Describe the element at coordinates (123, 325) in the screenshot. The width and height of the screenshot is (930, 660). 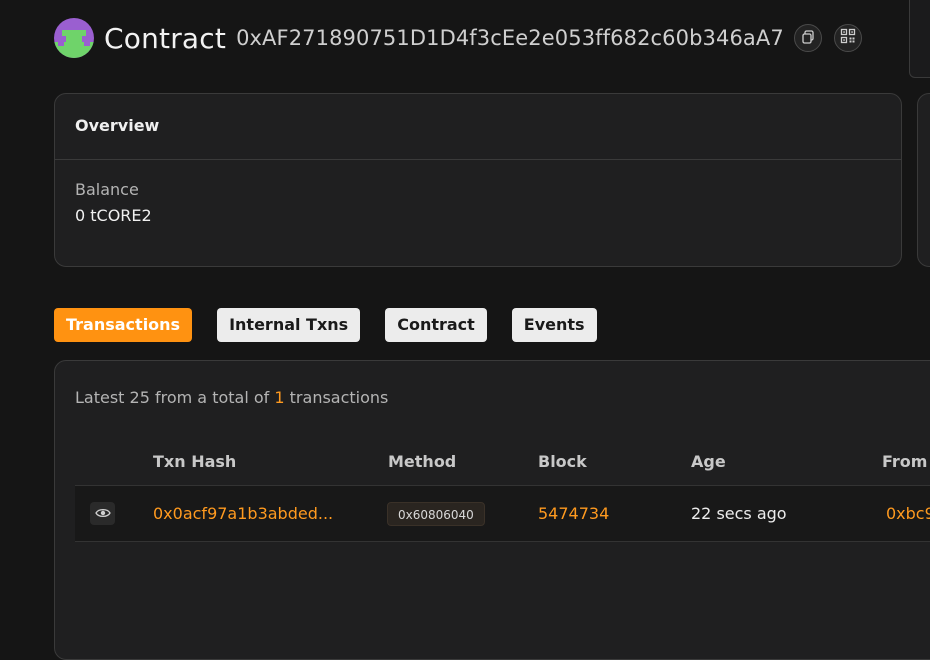
I see `tab-transactions: Transactions` at that location.